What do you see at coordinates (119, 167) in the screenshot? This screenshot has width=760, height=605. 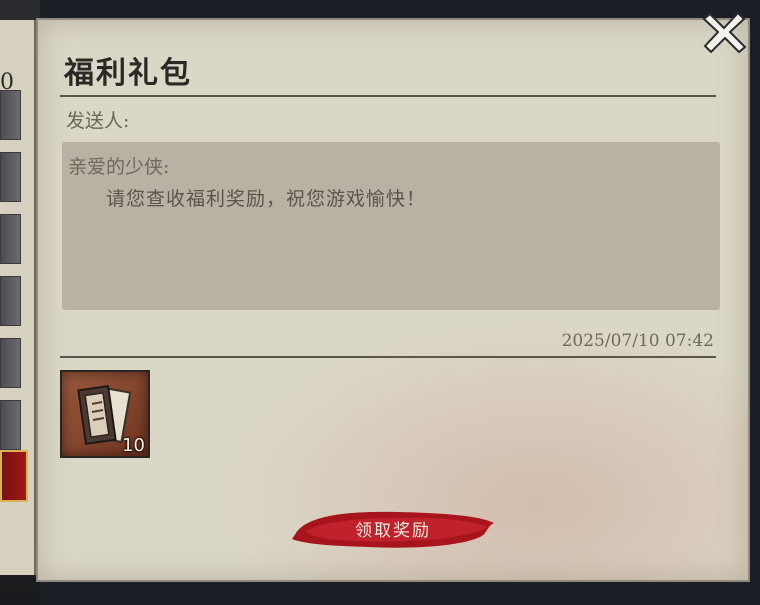 I see `message-greeting: 亲爱的少侠:` at bounding box center [119, 167].